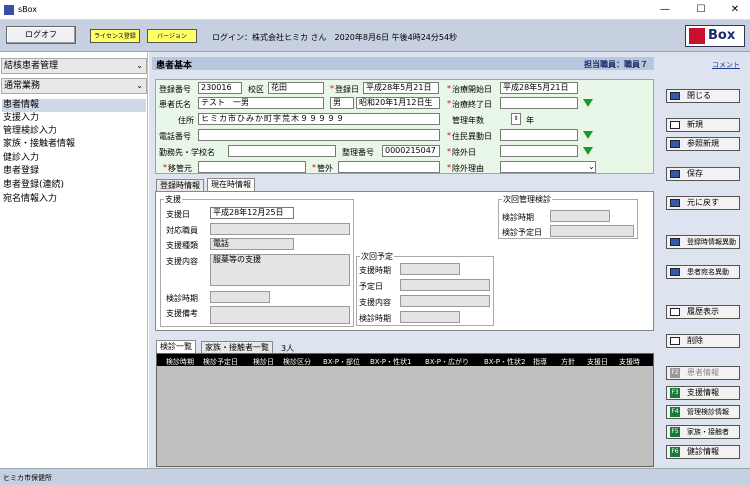 Image resolution: width=750 pixels, height=485 pixels. Describe the element at coordinates (703, 341) in the screenshot. I see `delete-button: 削除` at that location.